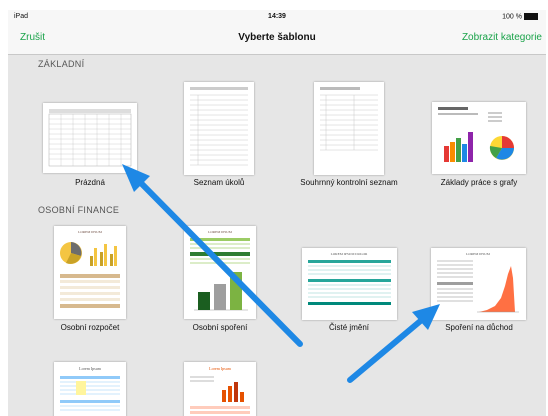 The height and width of the screenshot is (416, 548). What do you see at coordinates (348, 327) in the screenshot?
I see `template-label: Čisté jmění` at bounding box center [348, 327].